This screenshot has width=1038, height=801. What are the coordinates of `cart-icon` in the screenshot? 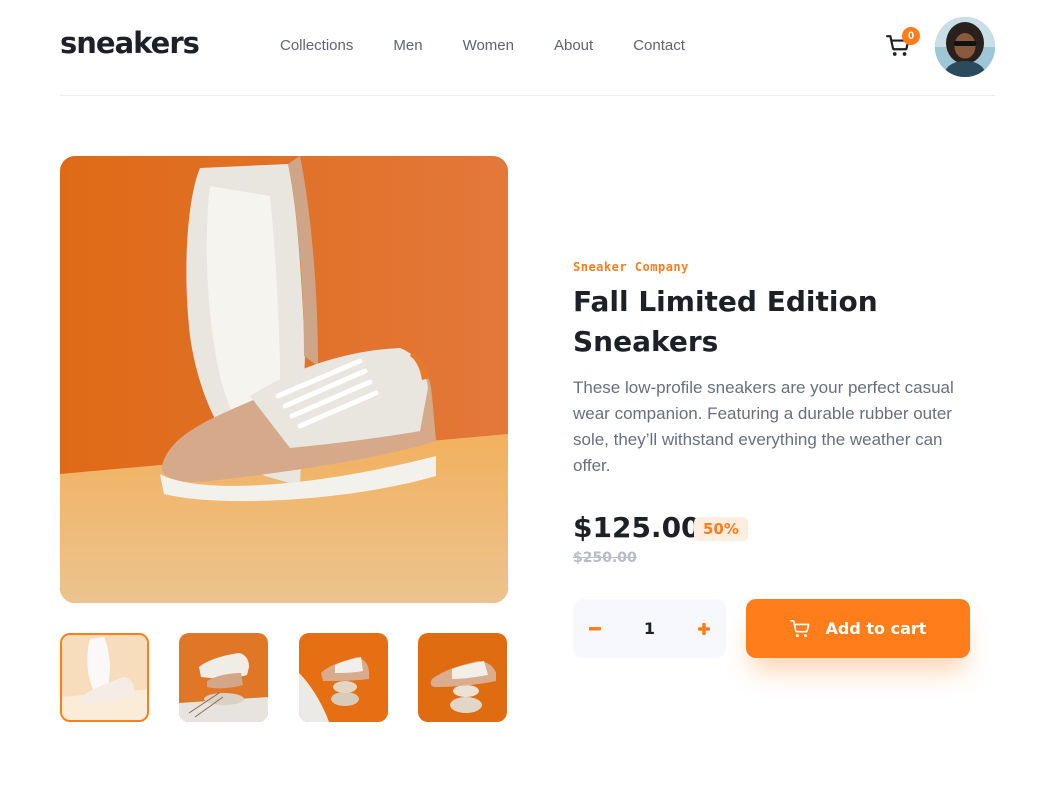 It's located at (799, 628).